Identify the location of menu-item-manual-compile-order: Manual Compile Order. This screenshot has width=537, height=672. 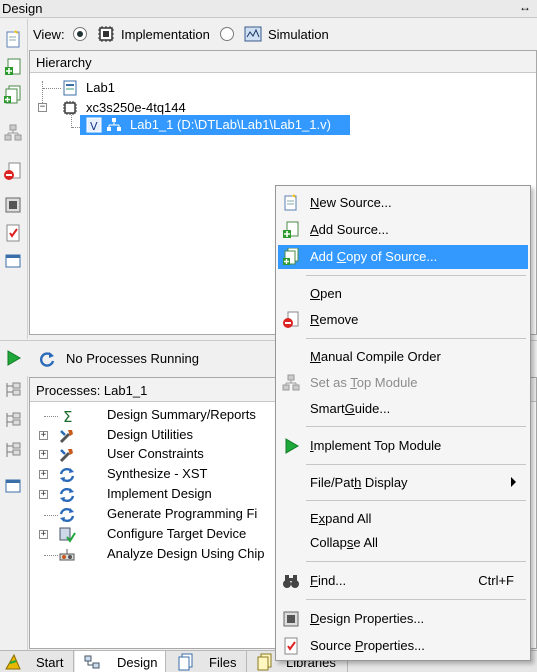
(403, 357).